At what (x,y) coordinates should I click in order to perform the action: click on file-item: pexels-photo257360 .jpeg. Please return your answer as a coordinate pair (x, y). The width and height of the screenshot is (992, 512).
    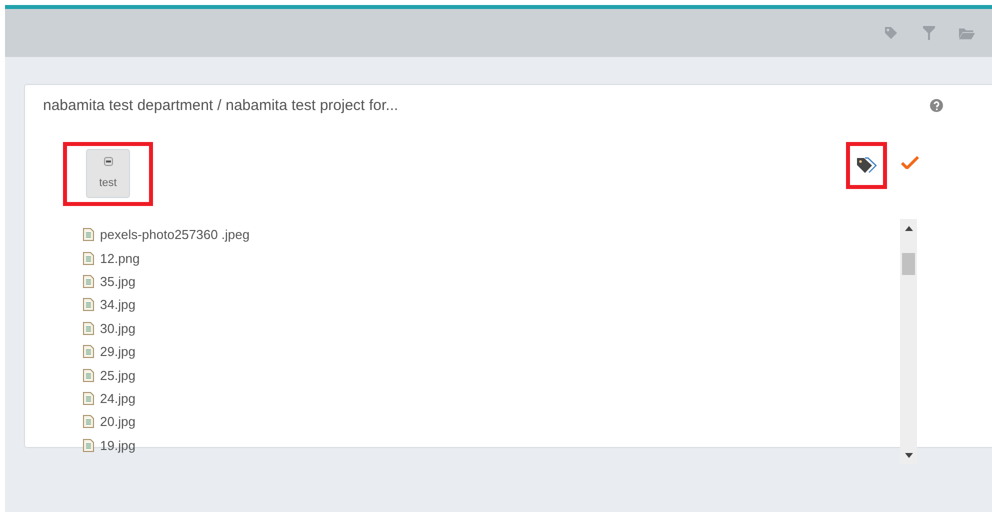
    Looking at the image, I should click on (491, 234).